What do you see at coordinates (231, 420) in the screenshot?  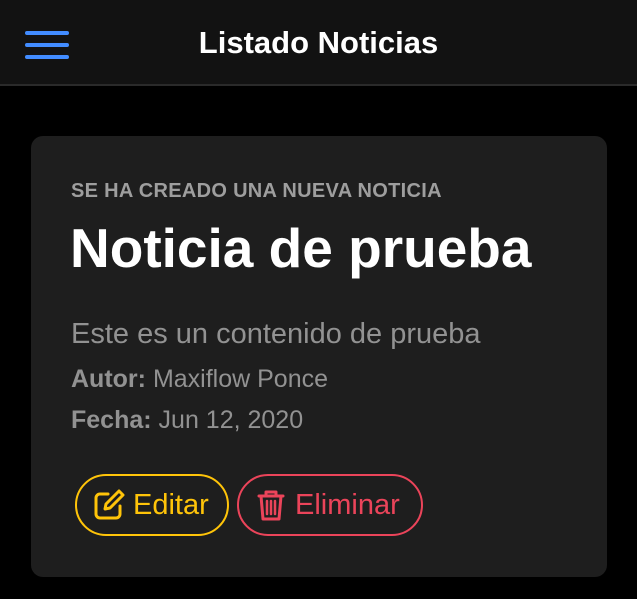 I see `date-value: Jun 12, 2020` at bounding box center [231, 420].